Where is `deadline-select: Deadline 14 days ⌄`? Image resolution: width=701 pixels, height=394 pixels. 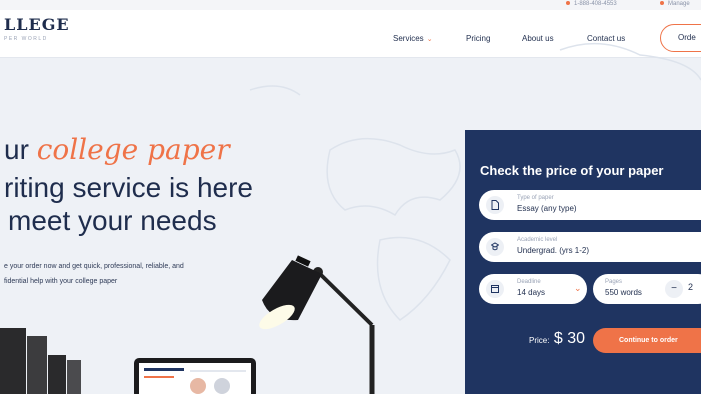 deadline-select: Deadline 14 days ⌄ is located at coordinates (533, 289).